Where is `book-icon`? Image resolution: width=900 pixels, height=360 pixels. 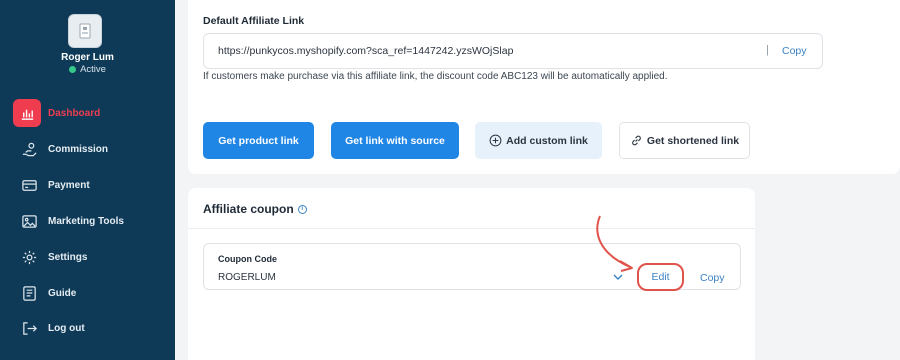 book-icon is located at coordinates (29, 293).